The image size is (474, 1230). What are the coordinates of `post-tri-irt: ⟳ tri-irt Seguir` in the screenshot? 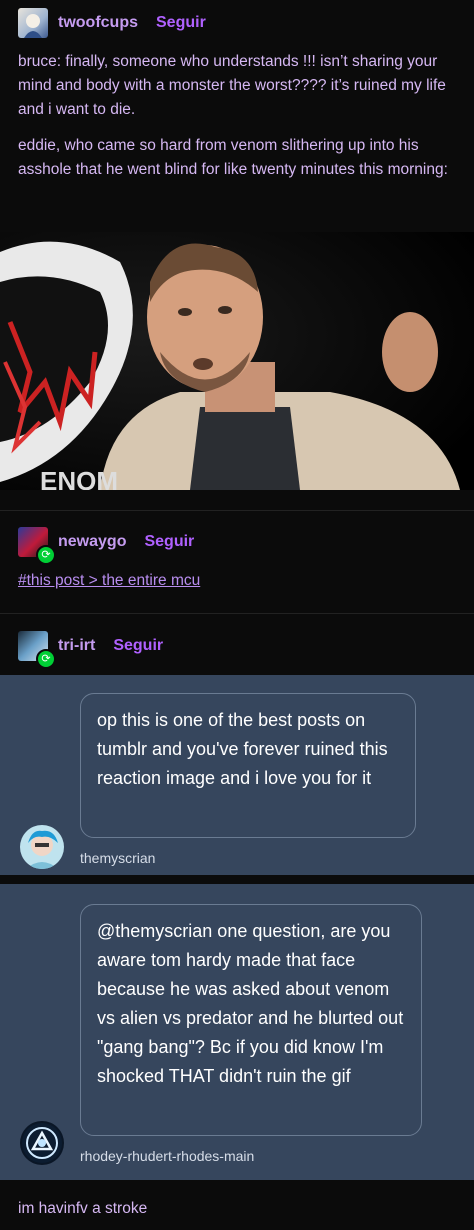 It's located at (237, 646).